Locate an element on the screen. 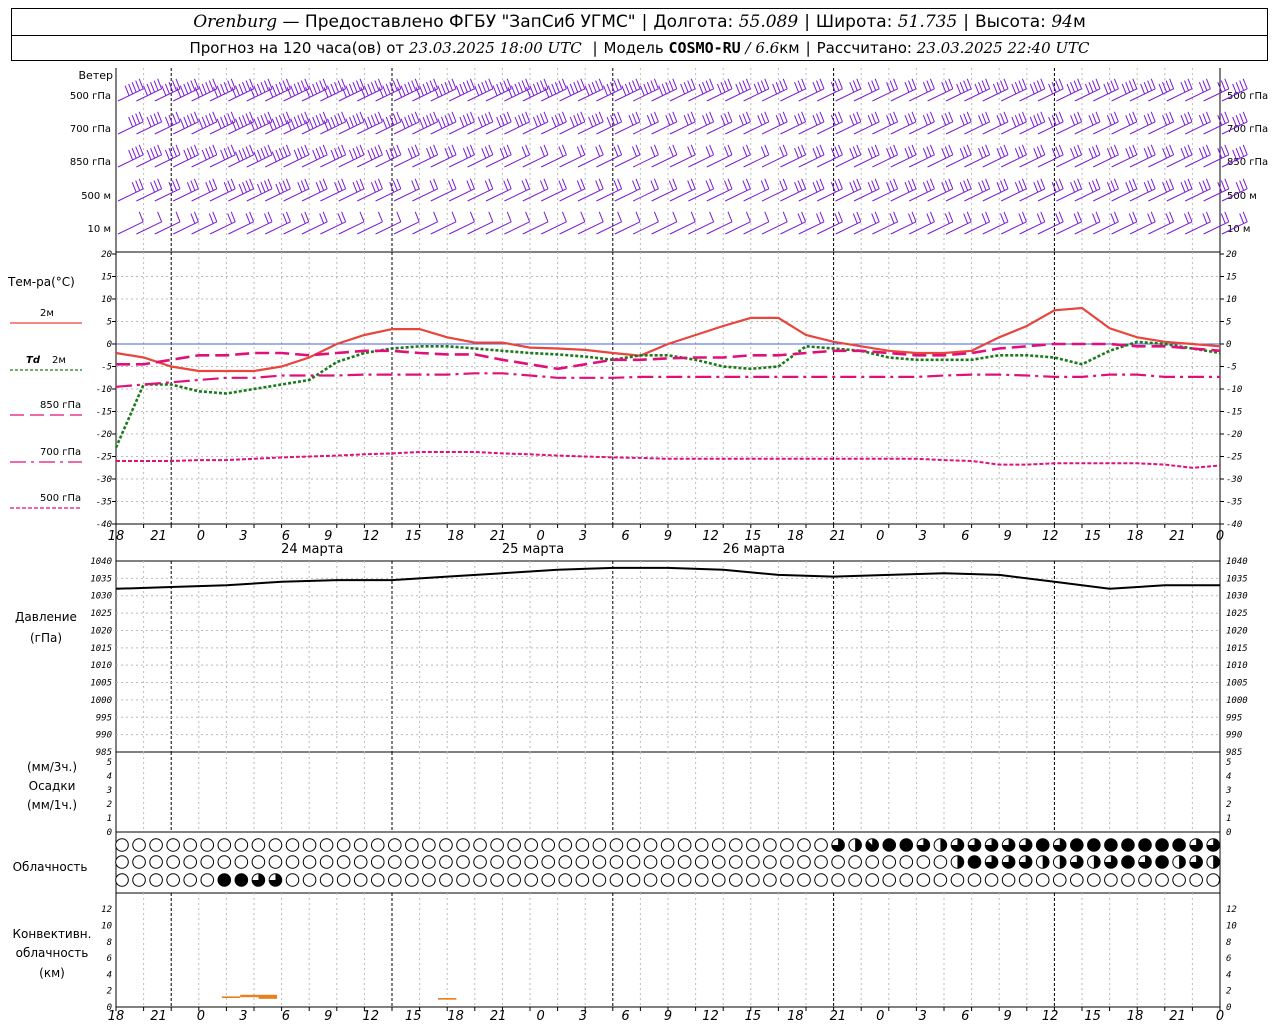 The width and height of the screenshot is (1280, 1024). temp-tick-label-right: 15 is located at coordinates (1231, 278).